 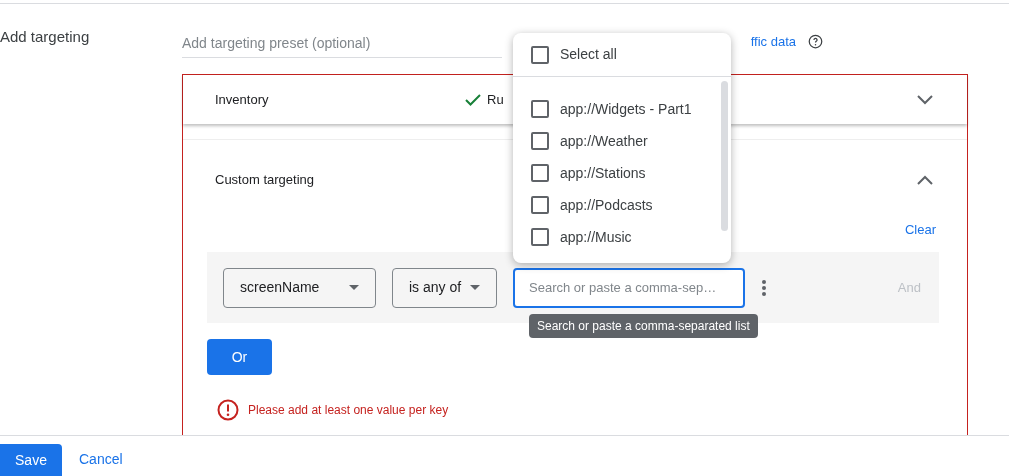 What do you see at coordinates (473, 99) in the screenshot?
I see `check-icon` at bounding box center [473, 99].